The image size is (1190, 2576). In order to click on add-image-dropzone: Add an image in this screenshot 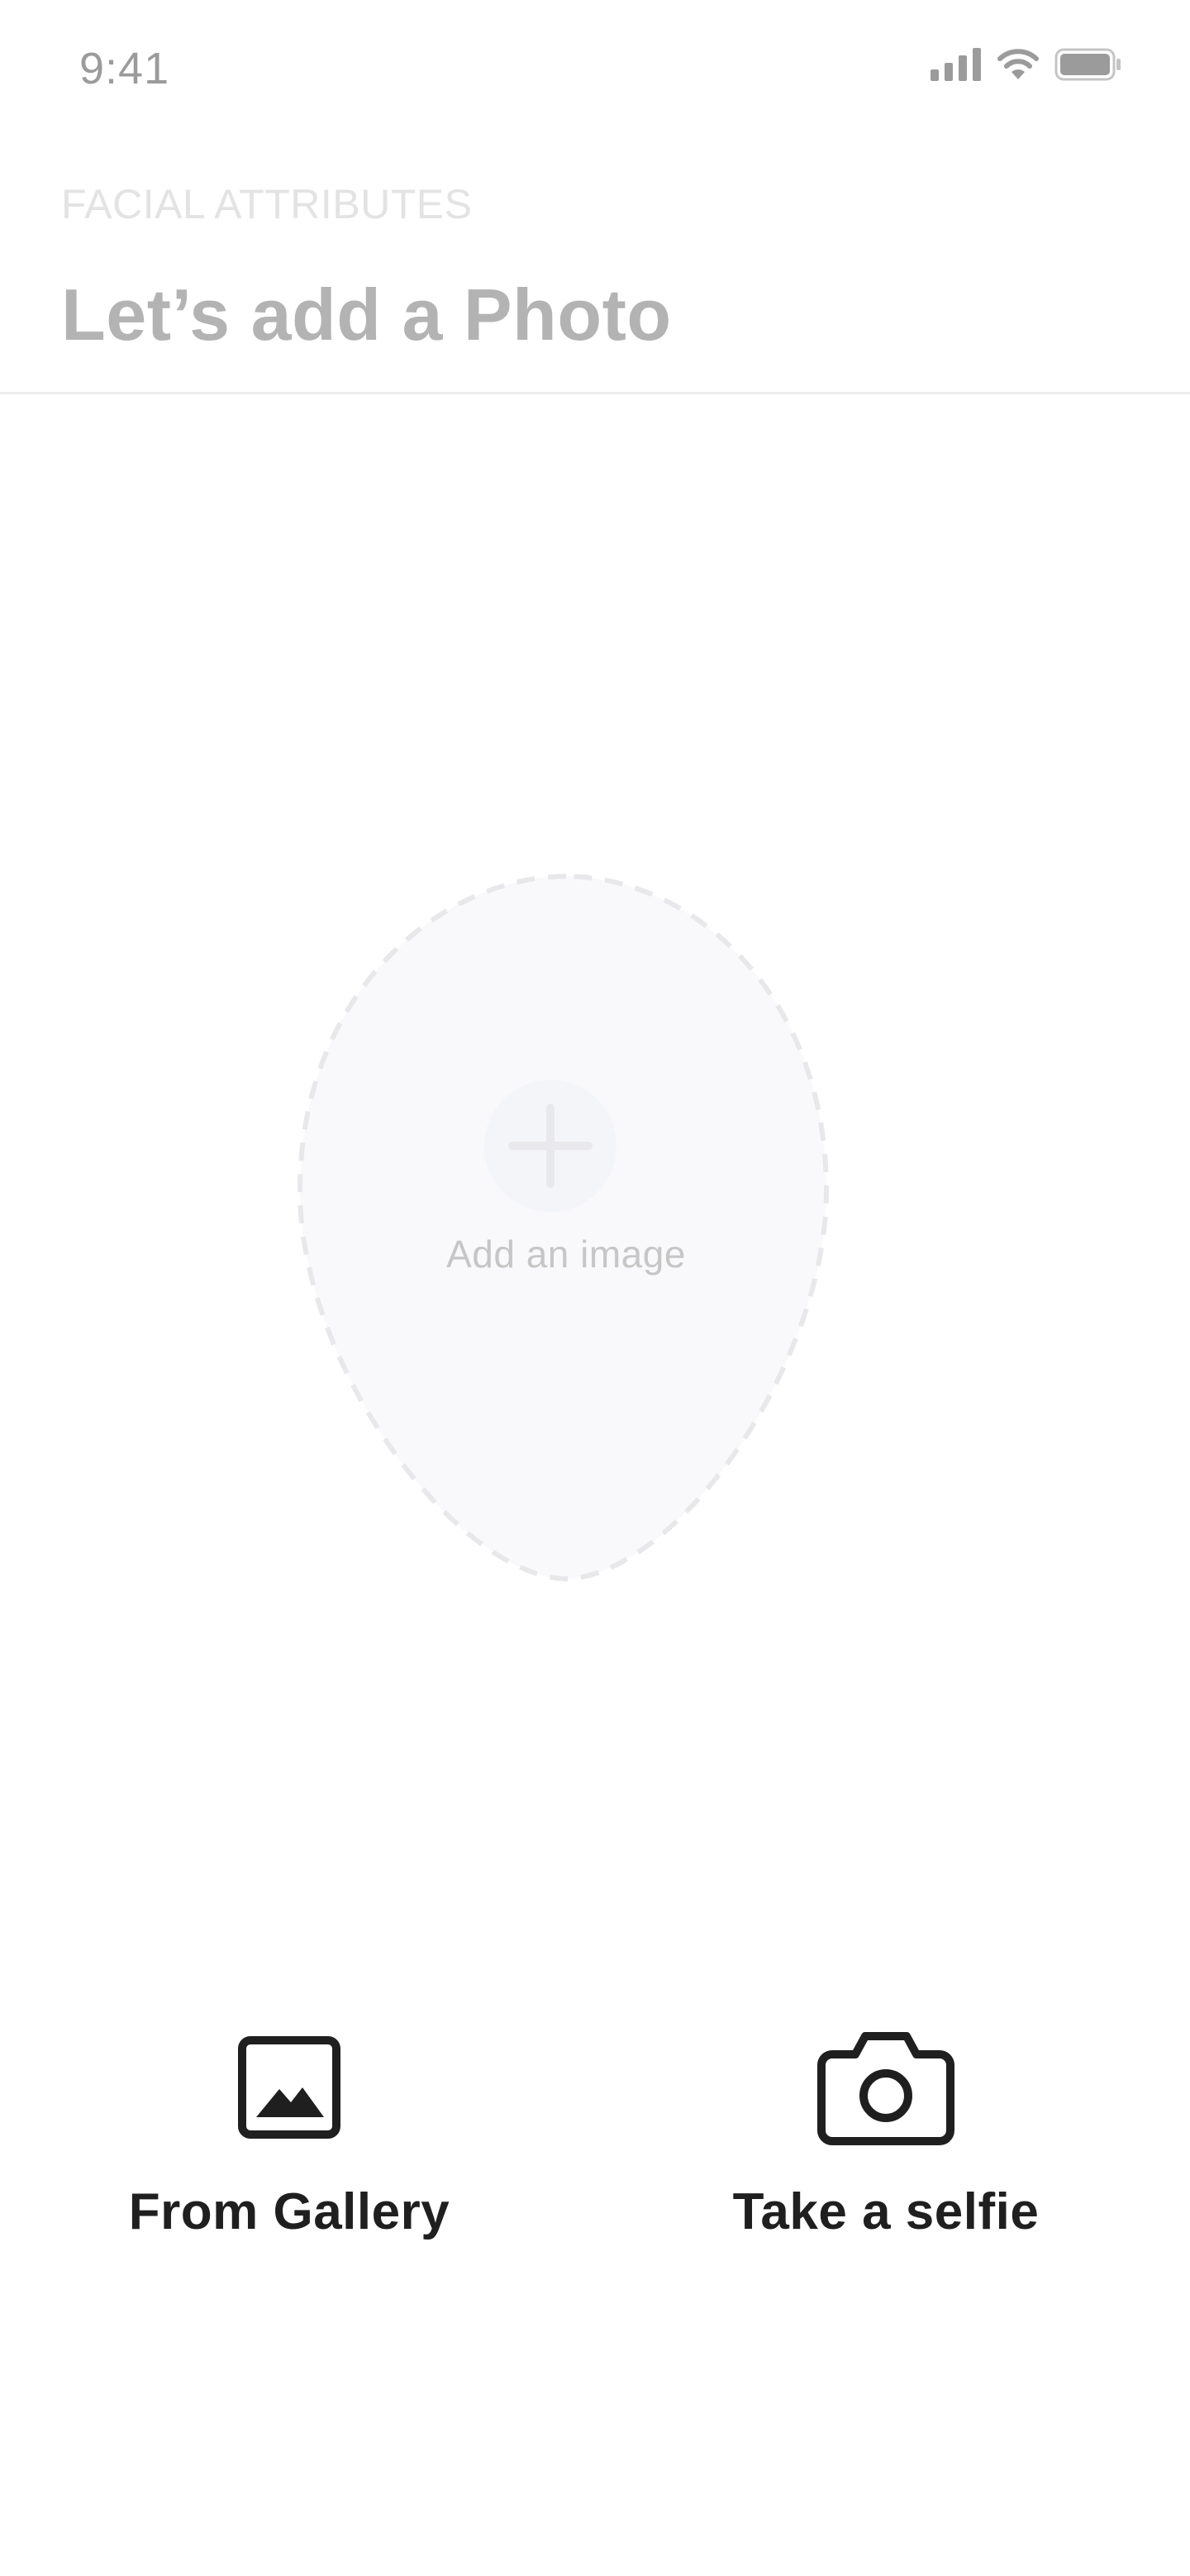, I will do `click(566, 1227)`.